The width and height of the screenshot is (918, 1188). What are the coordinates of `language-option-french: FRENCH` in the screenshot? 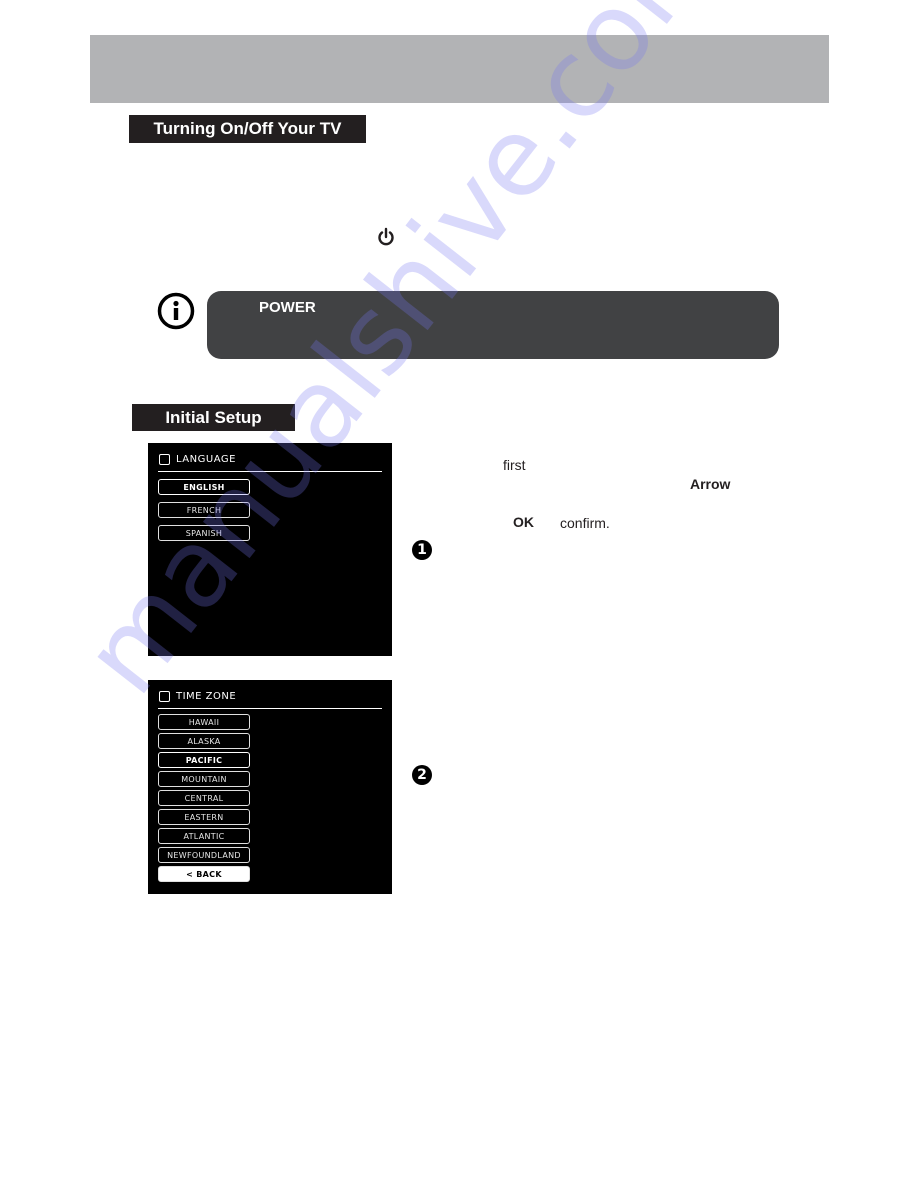 It's located at (204, 510).